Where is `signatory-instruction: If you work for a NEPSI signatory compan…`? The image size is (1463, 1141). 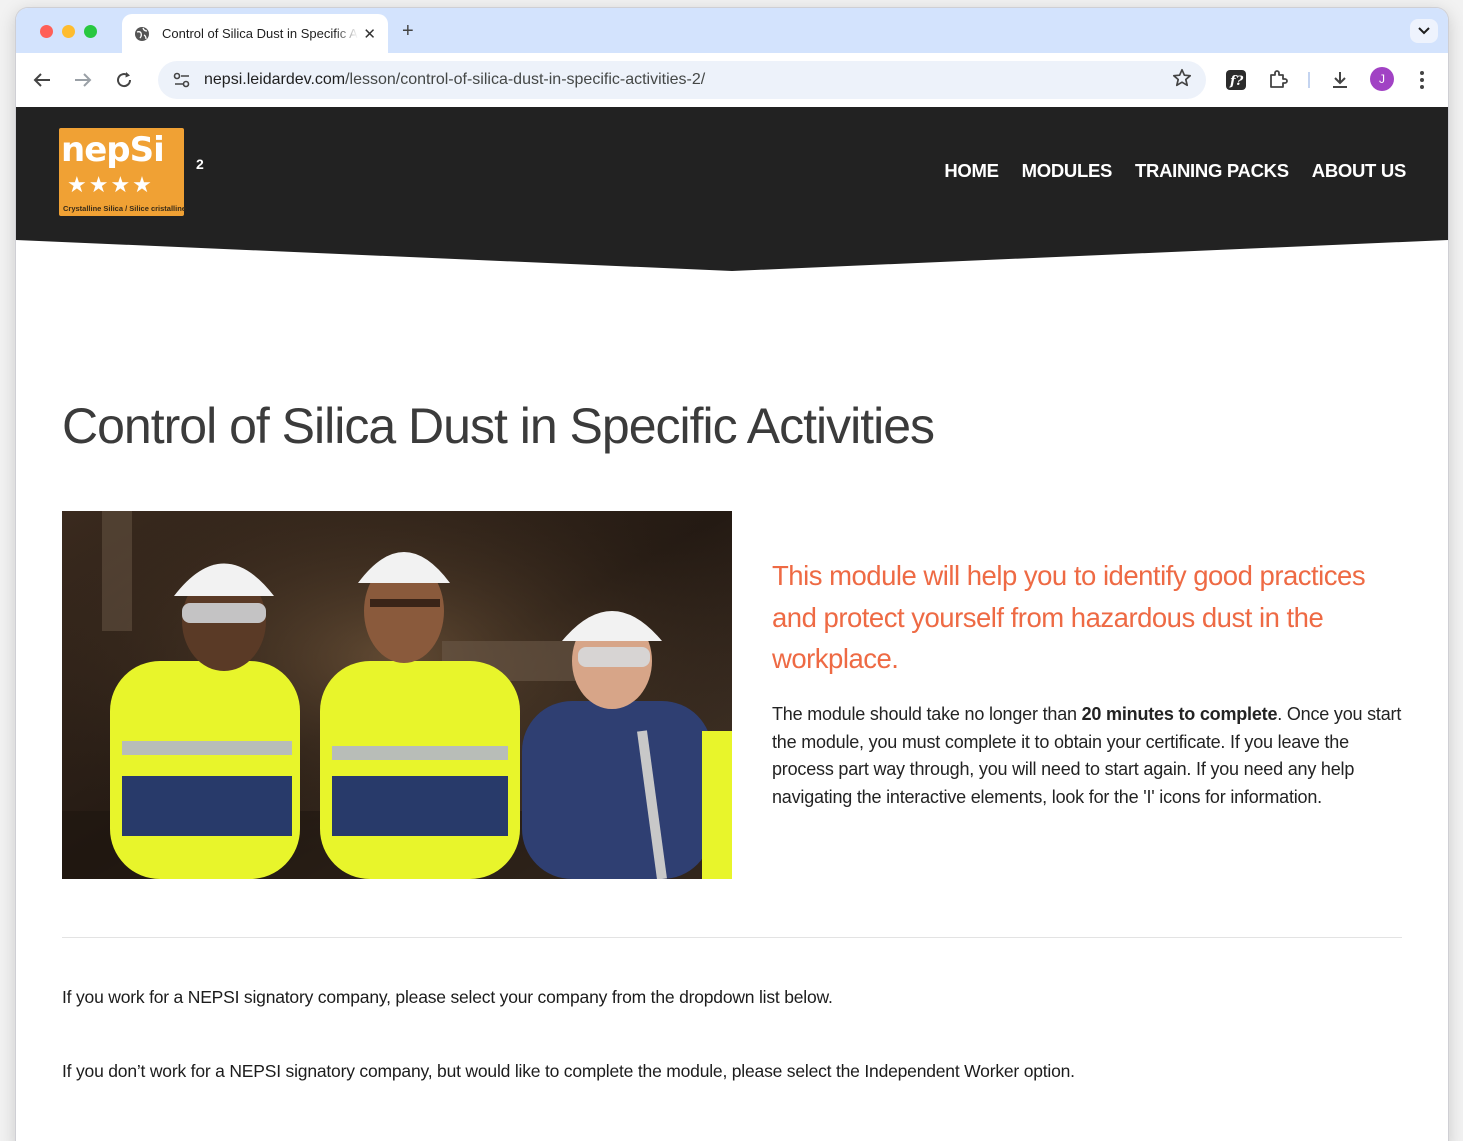 signatory-instruction: If you work for a NEPSI signatory compan… is located at coordinates (447, 997).